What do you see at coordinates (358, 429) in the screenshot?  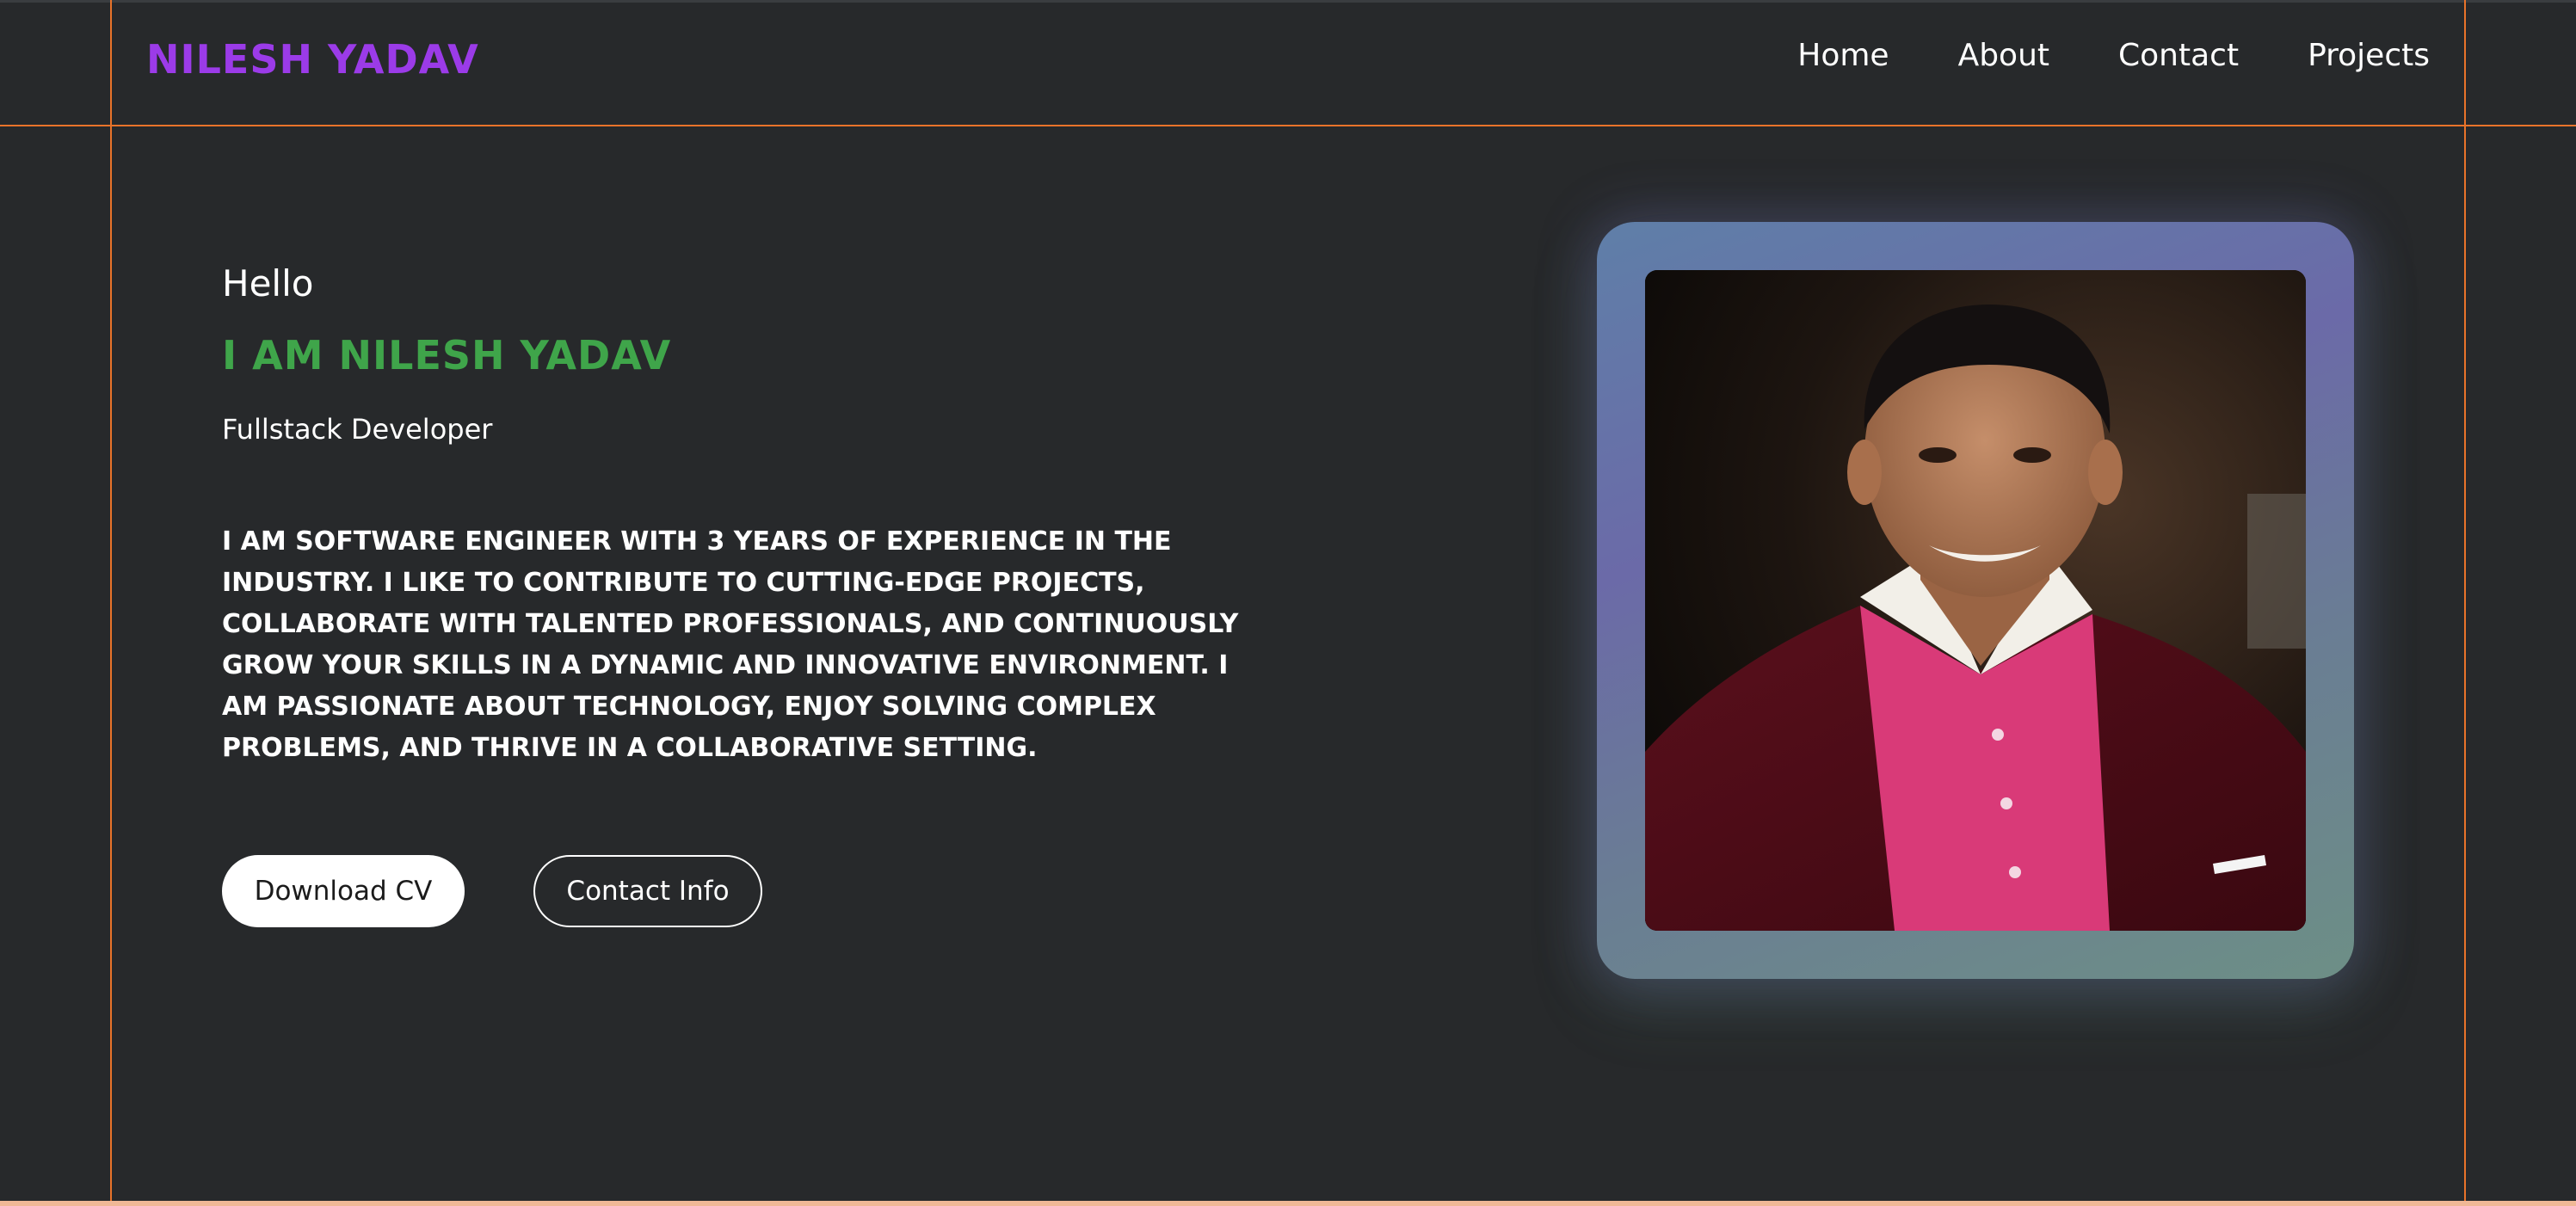 I see `hero-role: Fullstack Developer` at bounding box center [358, 429].